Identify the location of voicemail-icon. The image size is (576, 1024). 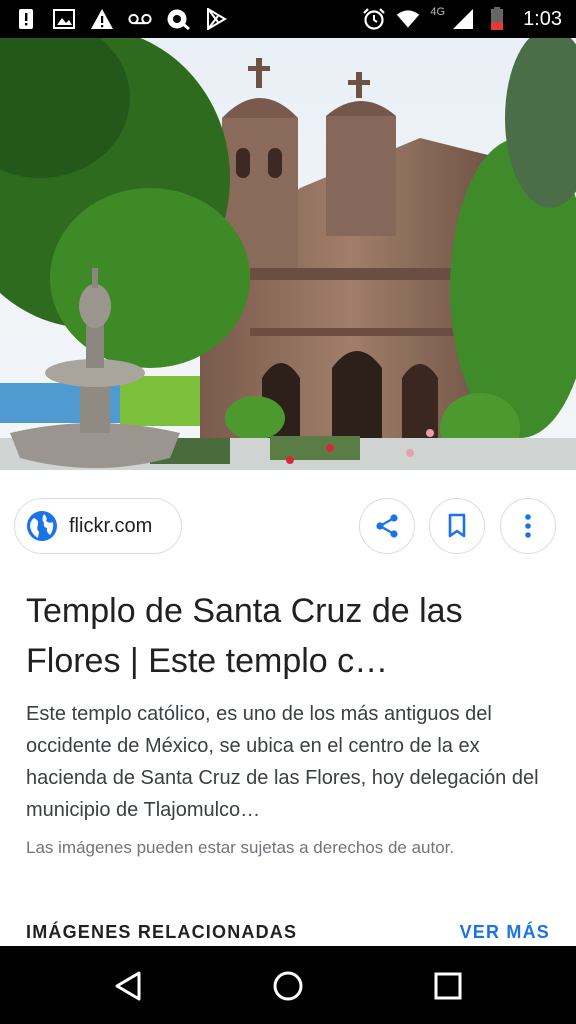
(140, 19).